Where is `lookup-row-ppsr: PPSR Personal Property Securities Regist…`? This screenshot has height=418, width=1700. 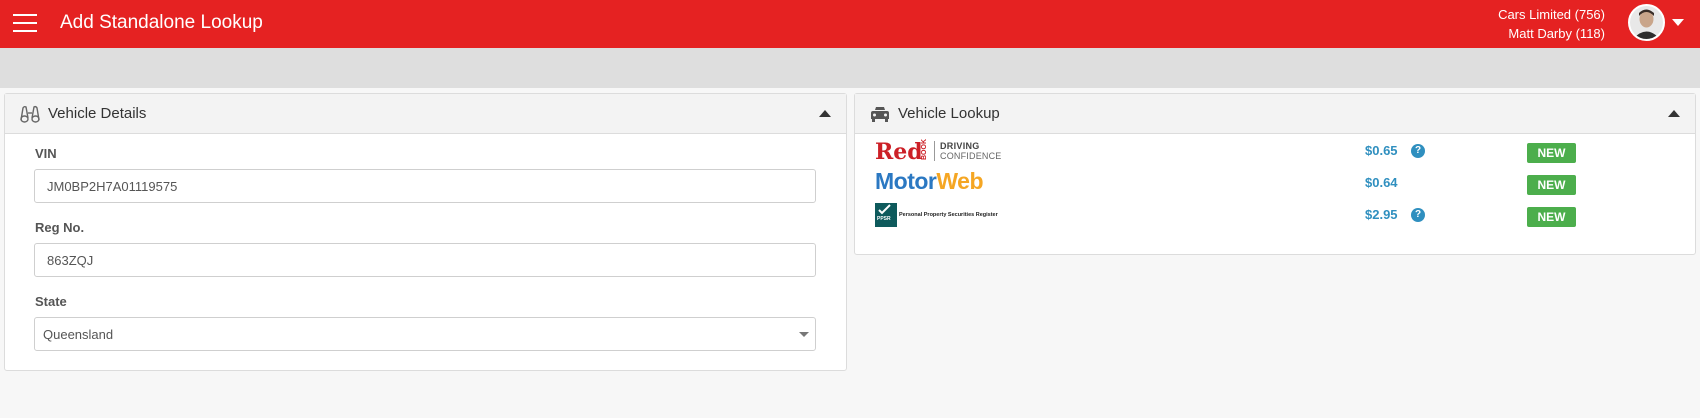 lookup-row-ppsr: PPSR Personal Property Securities Regist… is located at coordinates (1275, 218).